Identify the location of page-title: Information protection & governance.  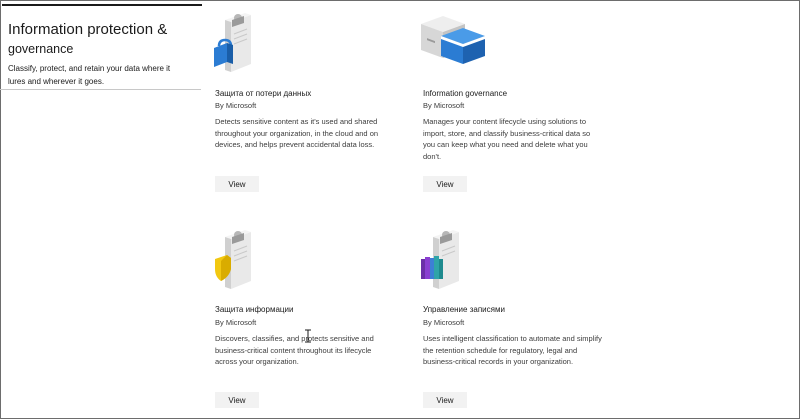
(103, 39).